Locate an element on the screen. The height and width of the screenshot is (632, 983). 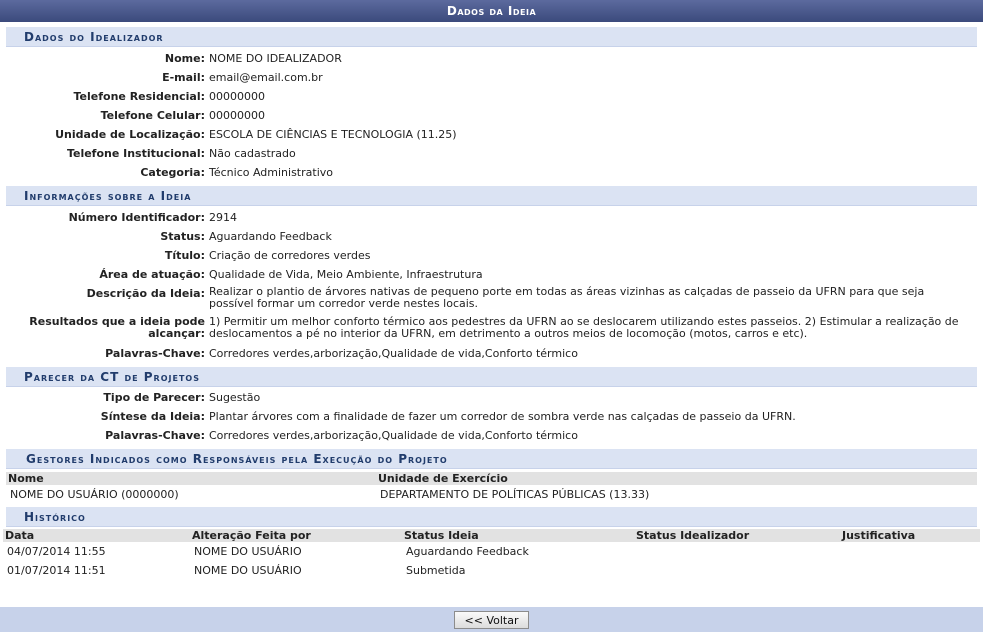
column-header: Status Ideia is located at coordinates (518, 535).